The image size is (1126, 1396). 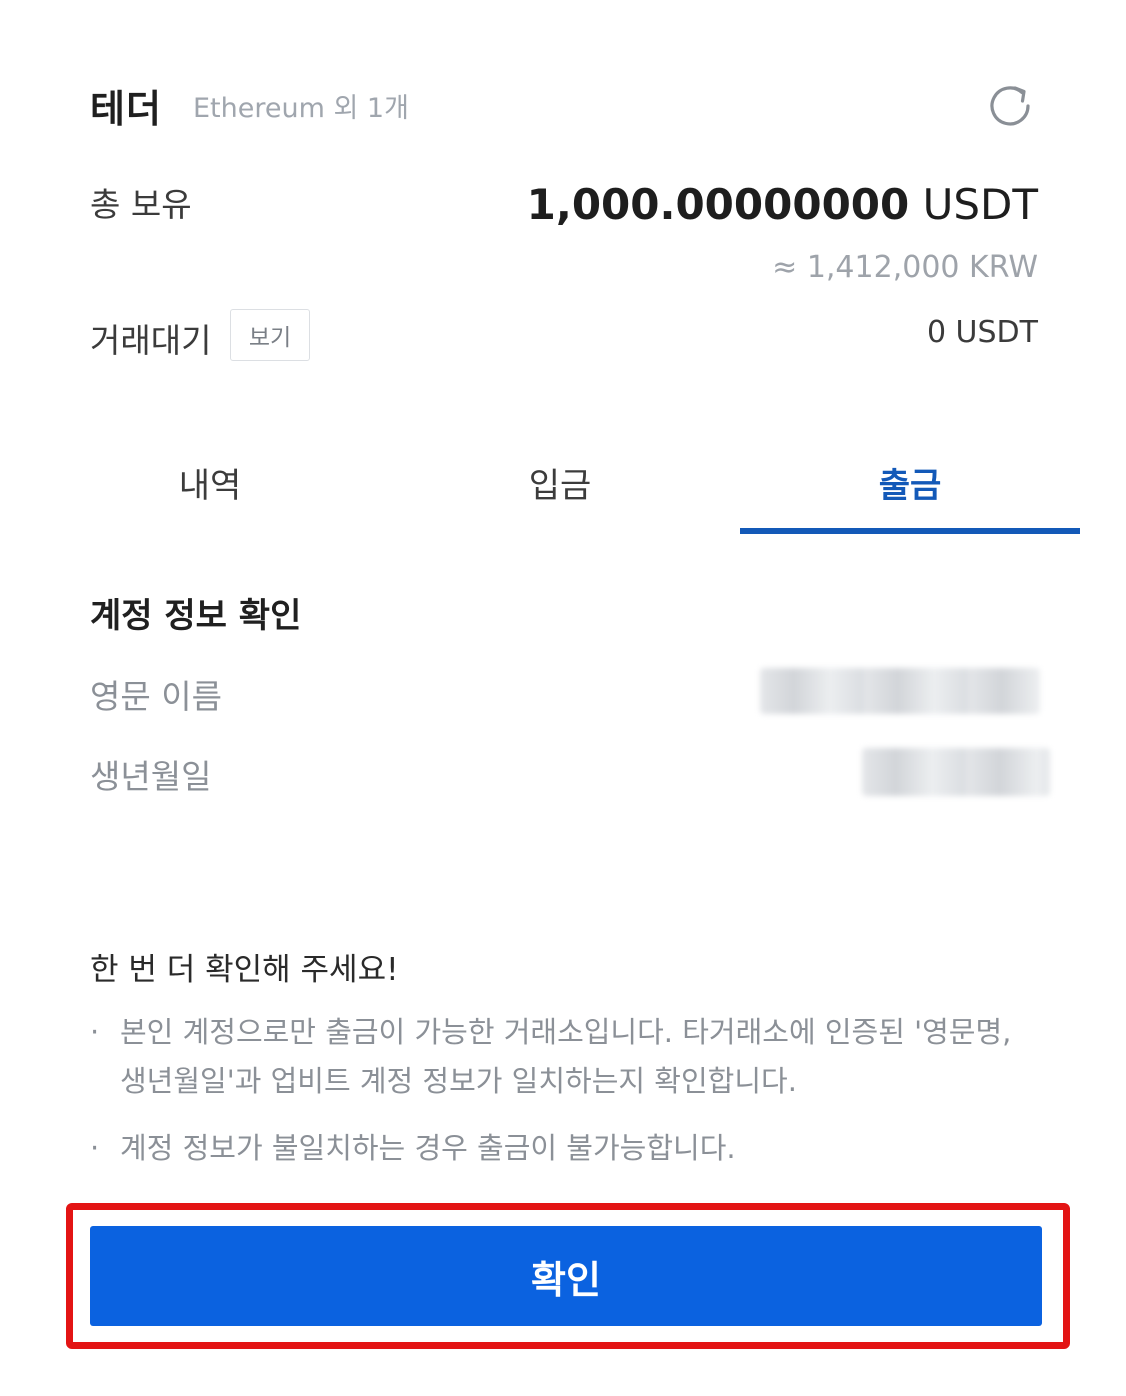 What do you see at coordinates (980, 204) in the screenshot?
I see `total-unit: USDT` at bounding box center [980, 204].